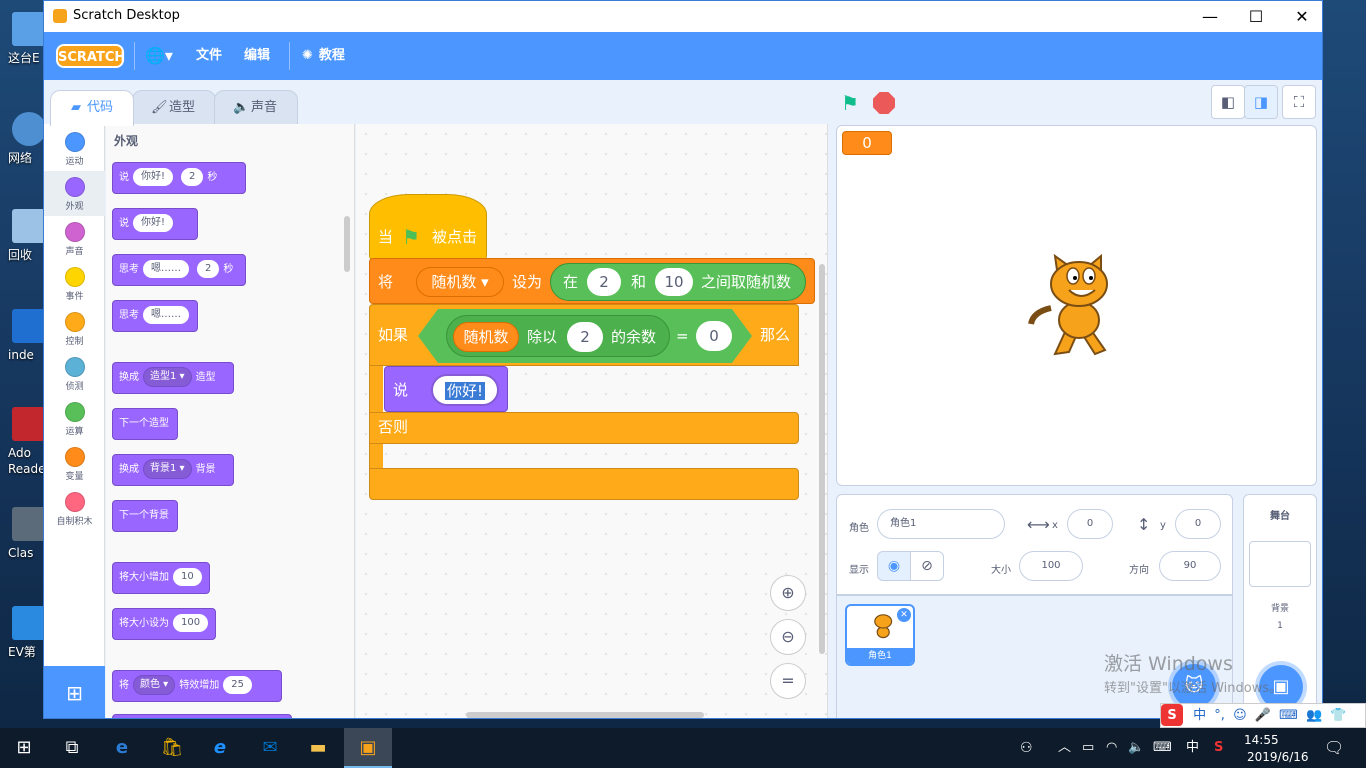 The image size is (1366, 768). I want to click on category-sound: 声音, so click(74, 238).